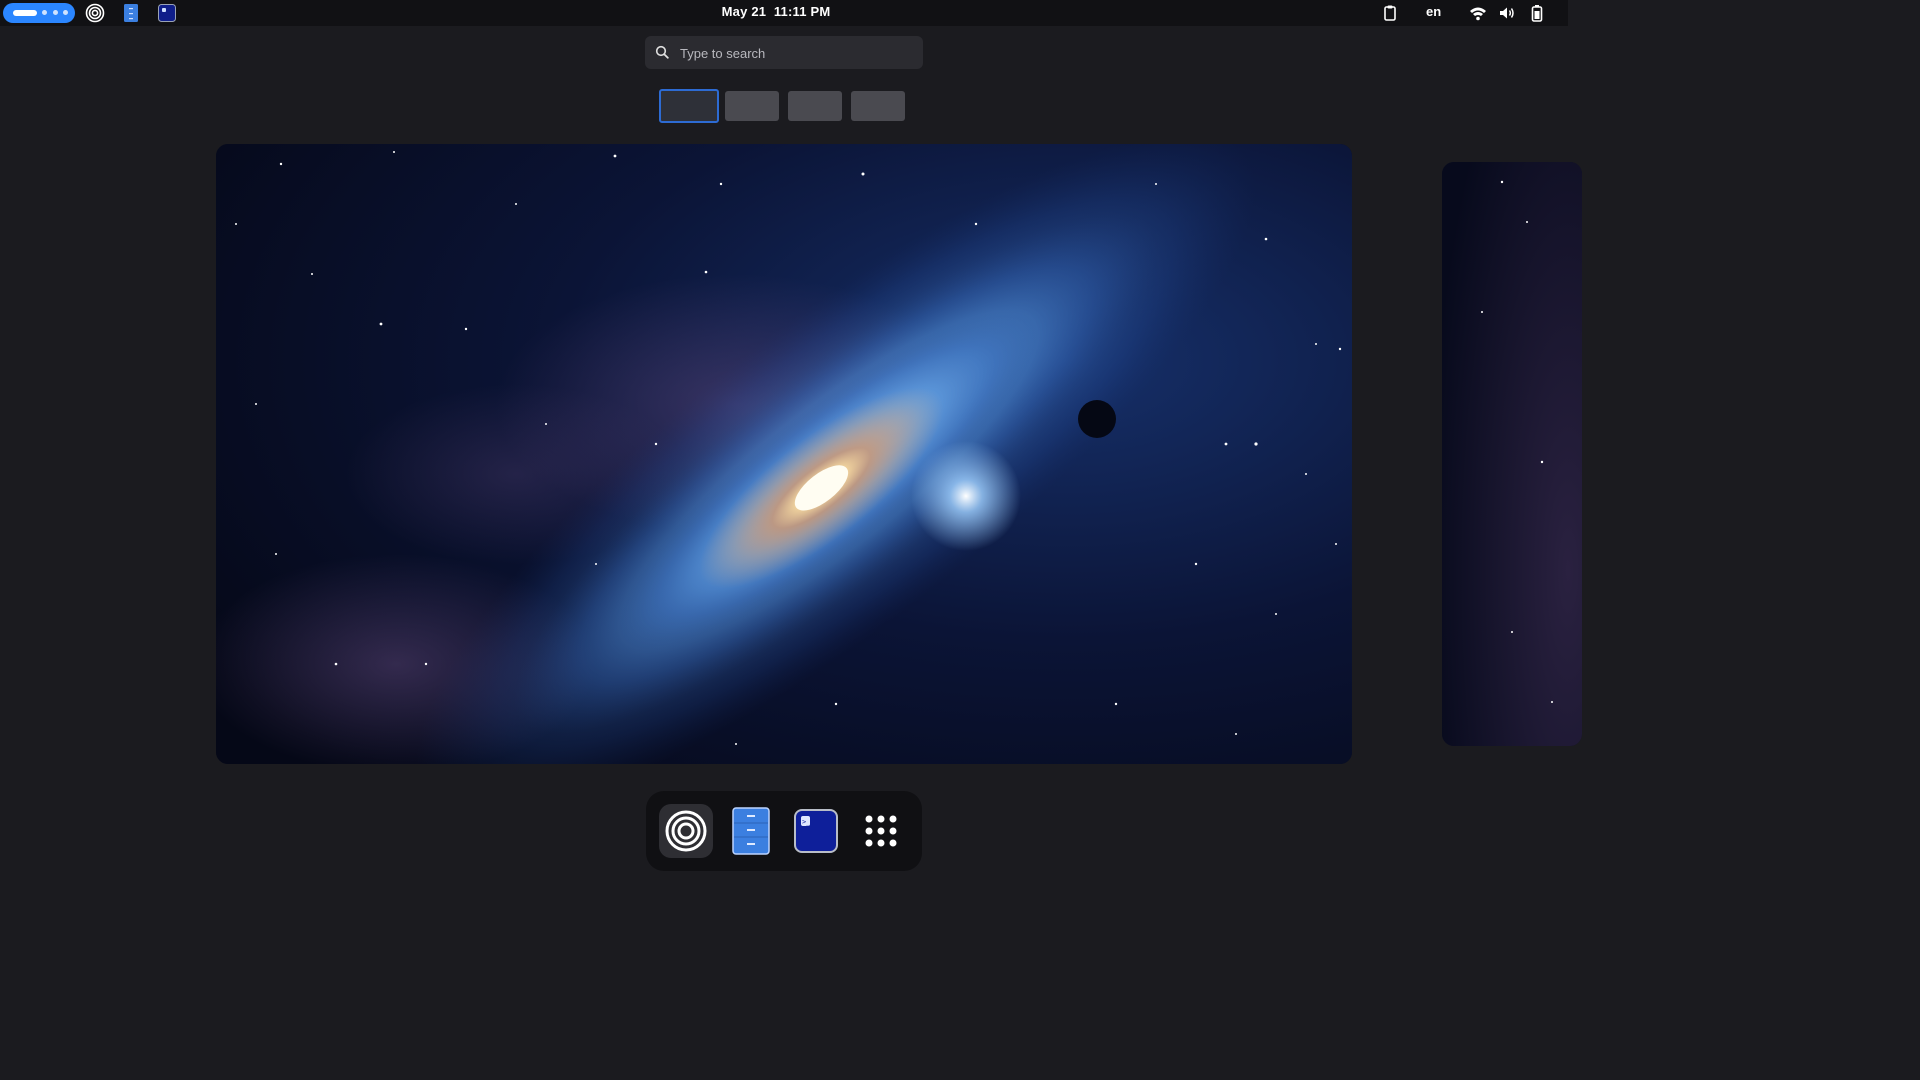 The width and height of the screenshot is (1920, 1080). I want to click on terminal-window-icon: >_, so click(816, 835).